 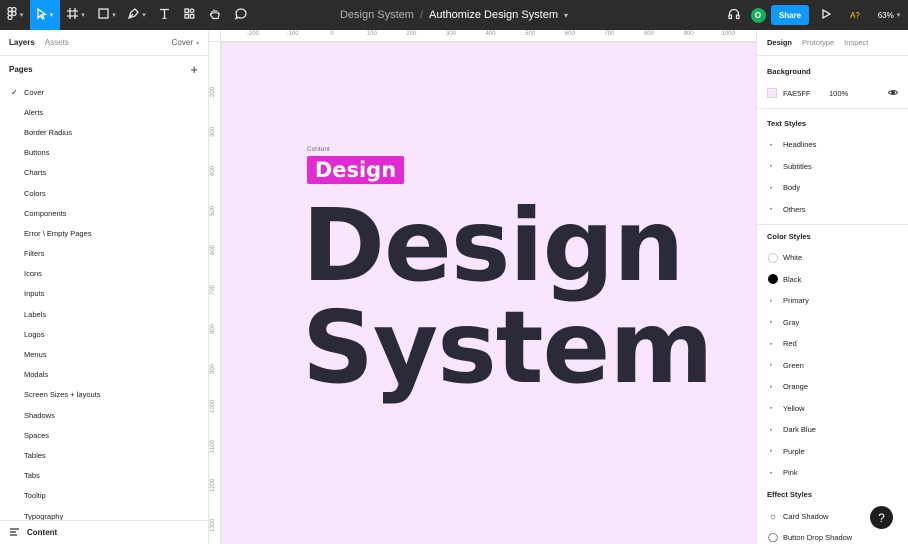 I want to click on background-opacity: 100%, so click(x=838, y=93).